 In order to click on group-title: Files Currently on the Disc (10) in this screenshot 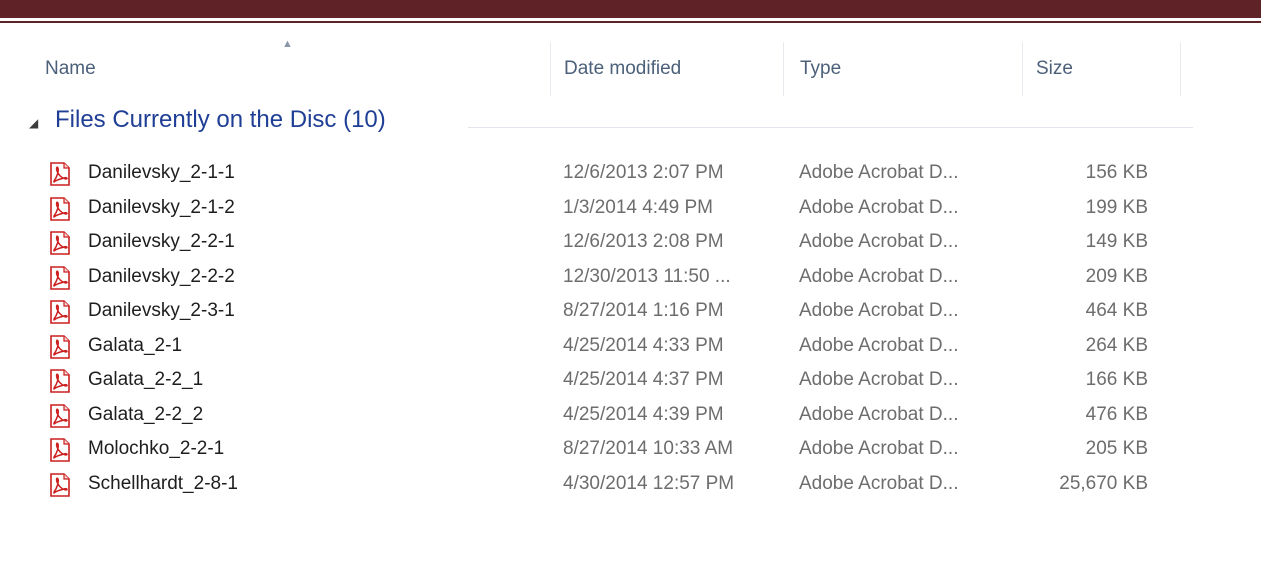, I will do `click(220, 119)`.